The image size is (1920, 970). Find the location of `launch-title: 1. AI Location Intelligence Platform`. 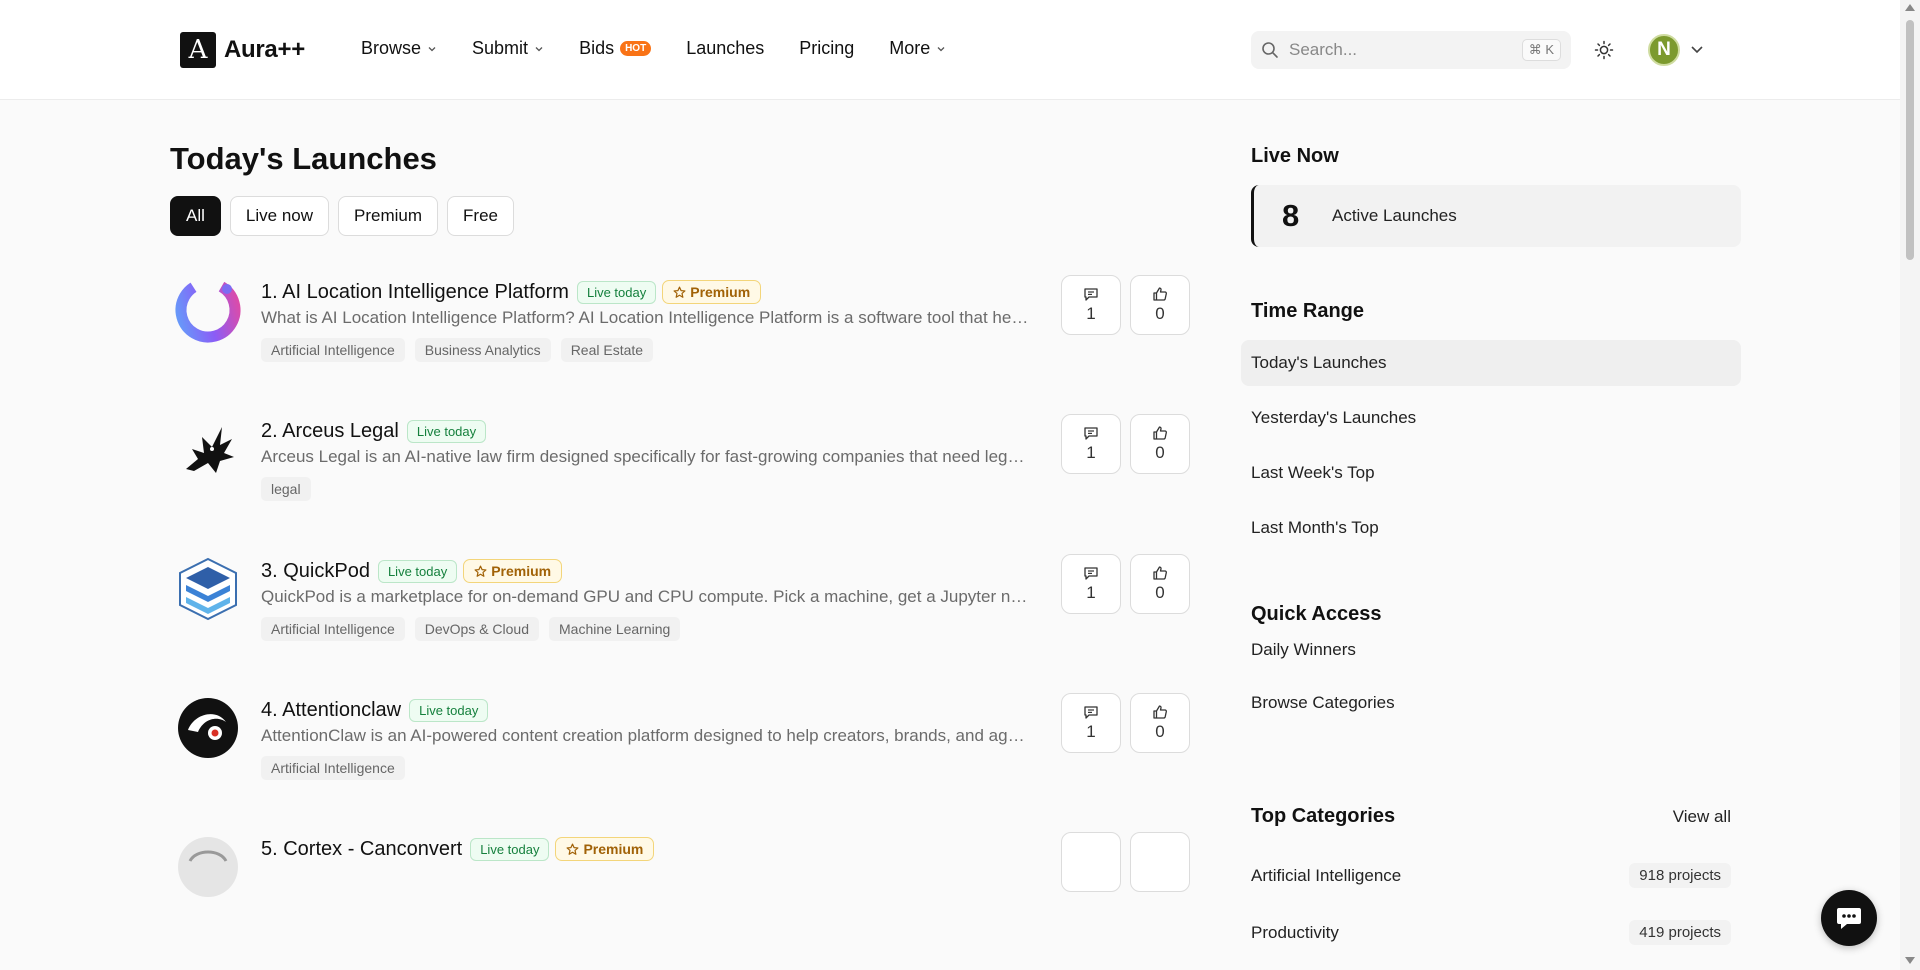

launch-title: 1. AI Location Intelligence Platform is located at coordinates (415, 292).